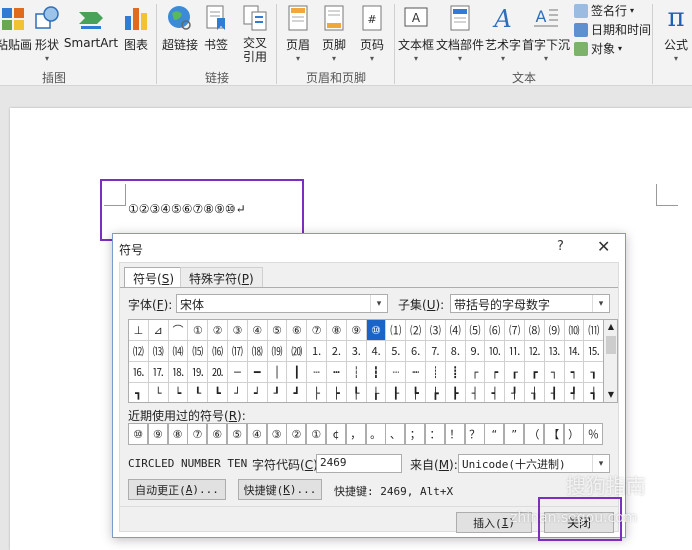 This screenshot has height=550, width=692. What do you see at coordinates (238, 330) in the screenshot?
I see `symbol-cell: ③` at bounding box center [238, 330].